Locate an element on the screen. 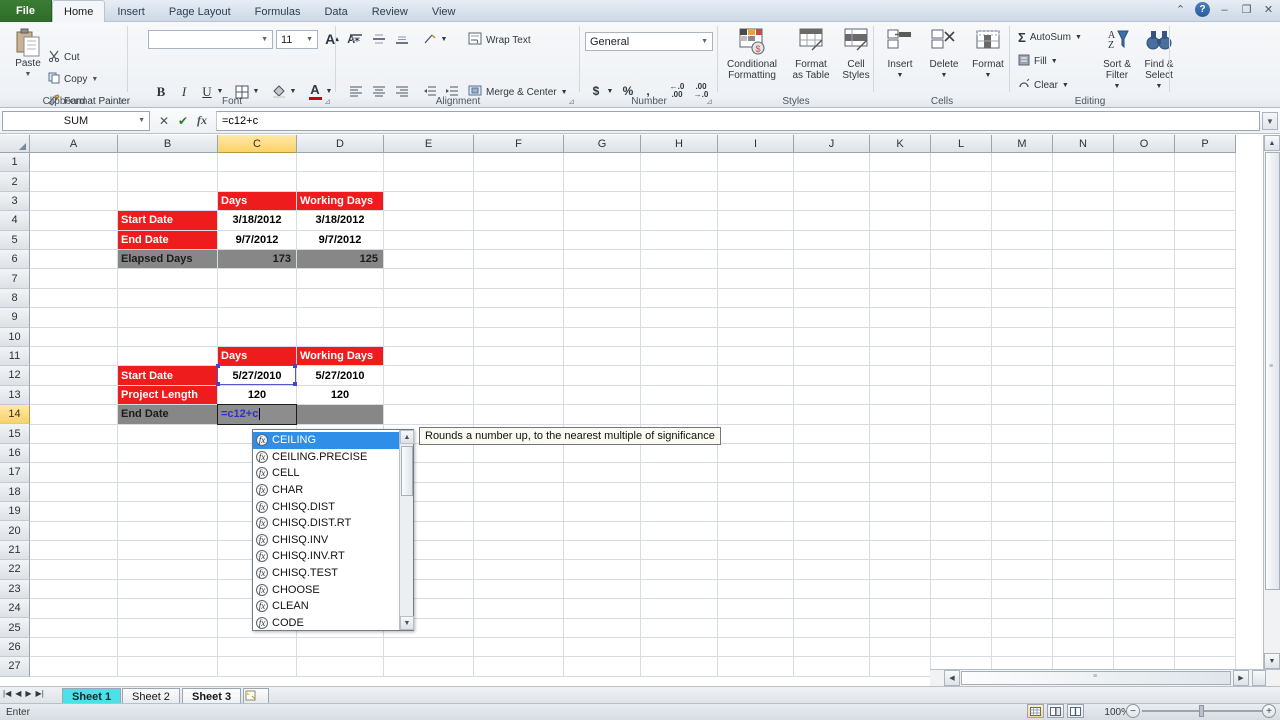 The image size is (1280, 720). sheet-nav-next-icon: ▶ is located at coordinates (28, 693).